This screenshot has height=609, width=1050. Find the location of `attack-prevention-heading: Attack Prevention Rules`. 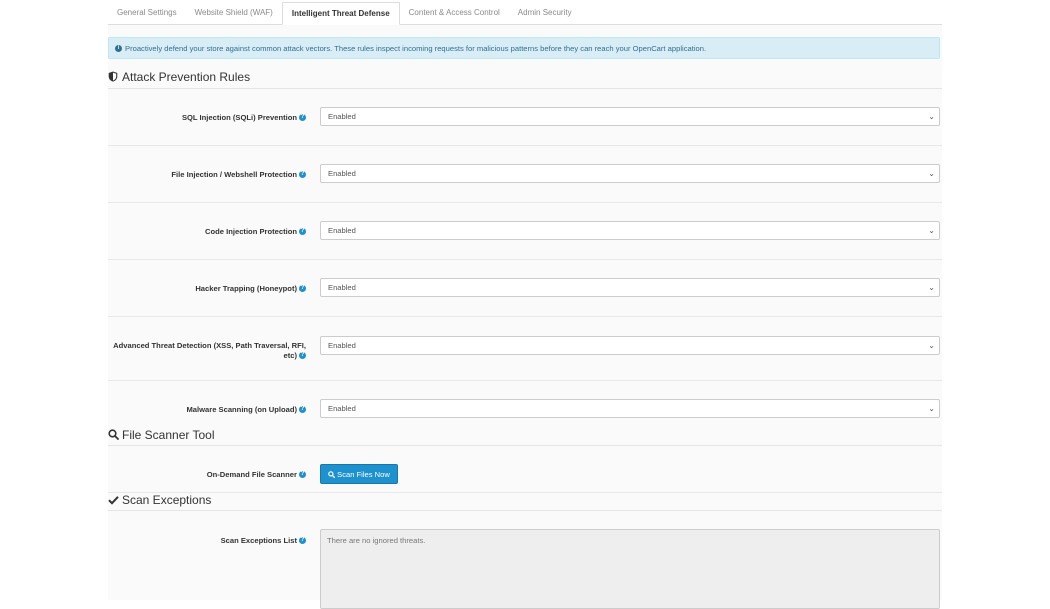

attack-prevention-heading: Attack Prevention Rules is located at coordinates (525, 79).